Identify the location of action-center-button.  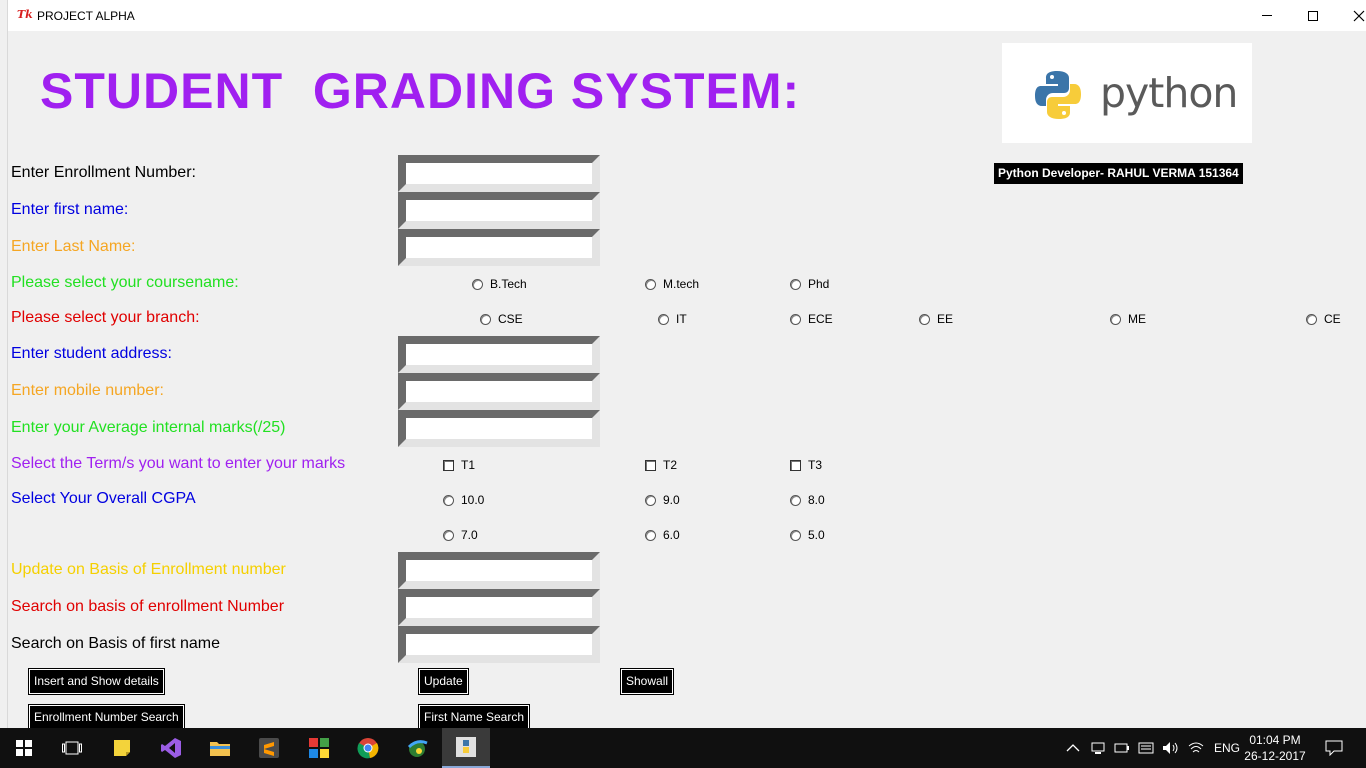
(1334, 748).